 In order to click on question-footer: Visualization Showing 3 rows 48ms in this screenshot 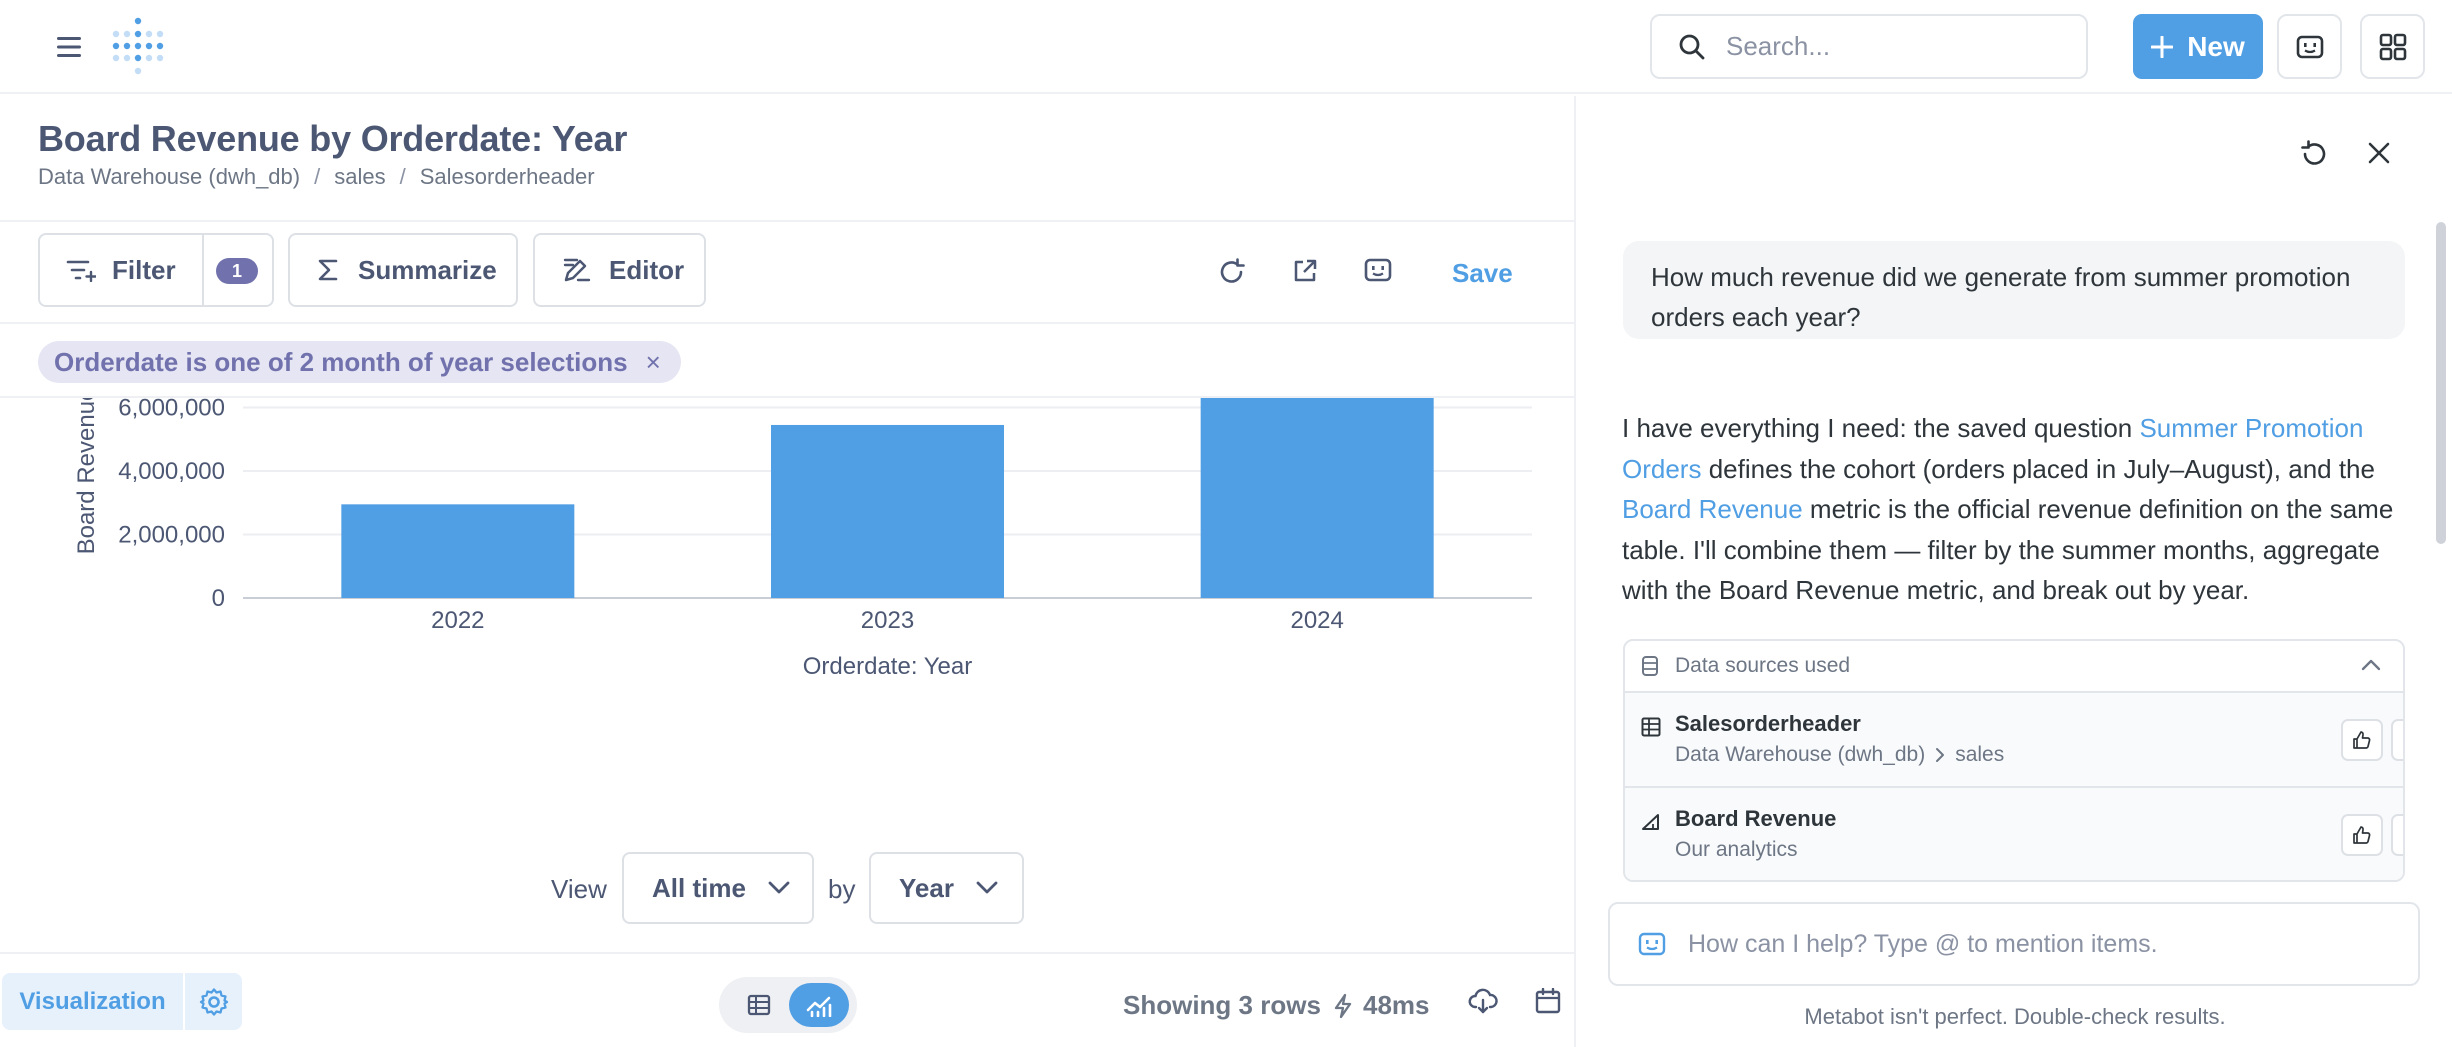, I will do `click(788, 999)`.